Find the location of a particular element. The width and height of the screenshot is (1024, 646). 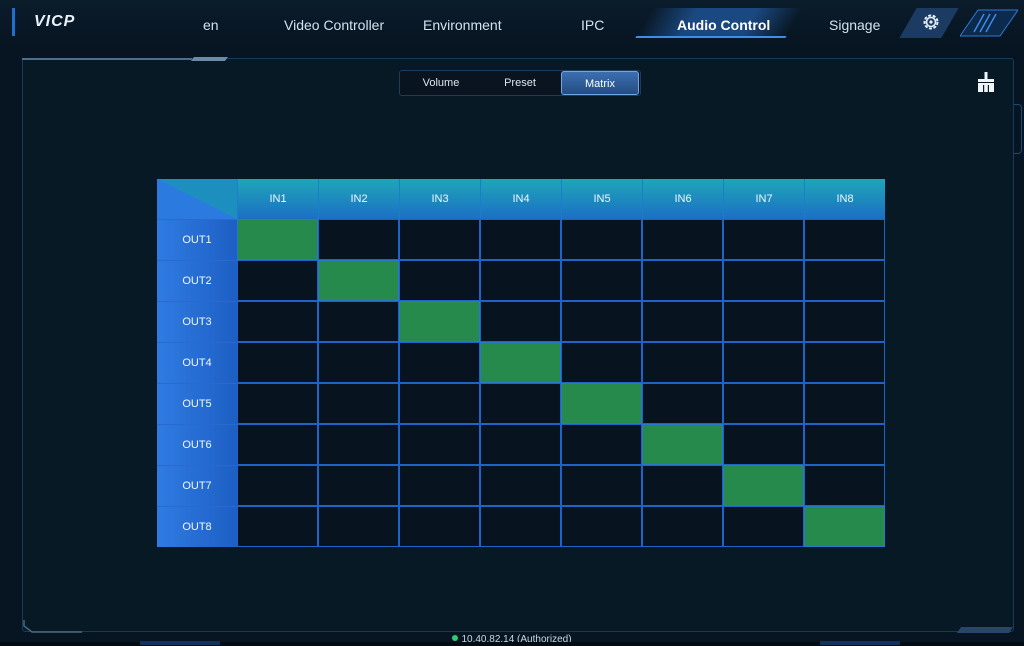

bottom-right-decoration is located at coordinates (860, 643).